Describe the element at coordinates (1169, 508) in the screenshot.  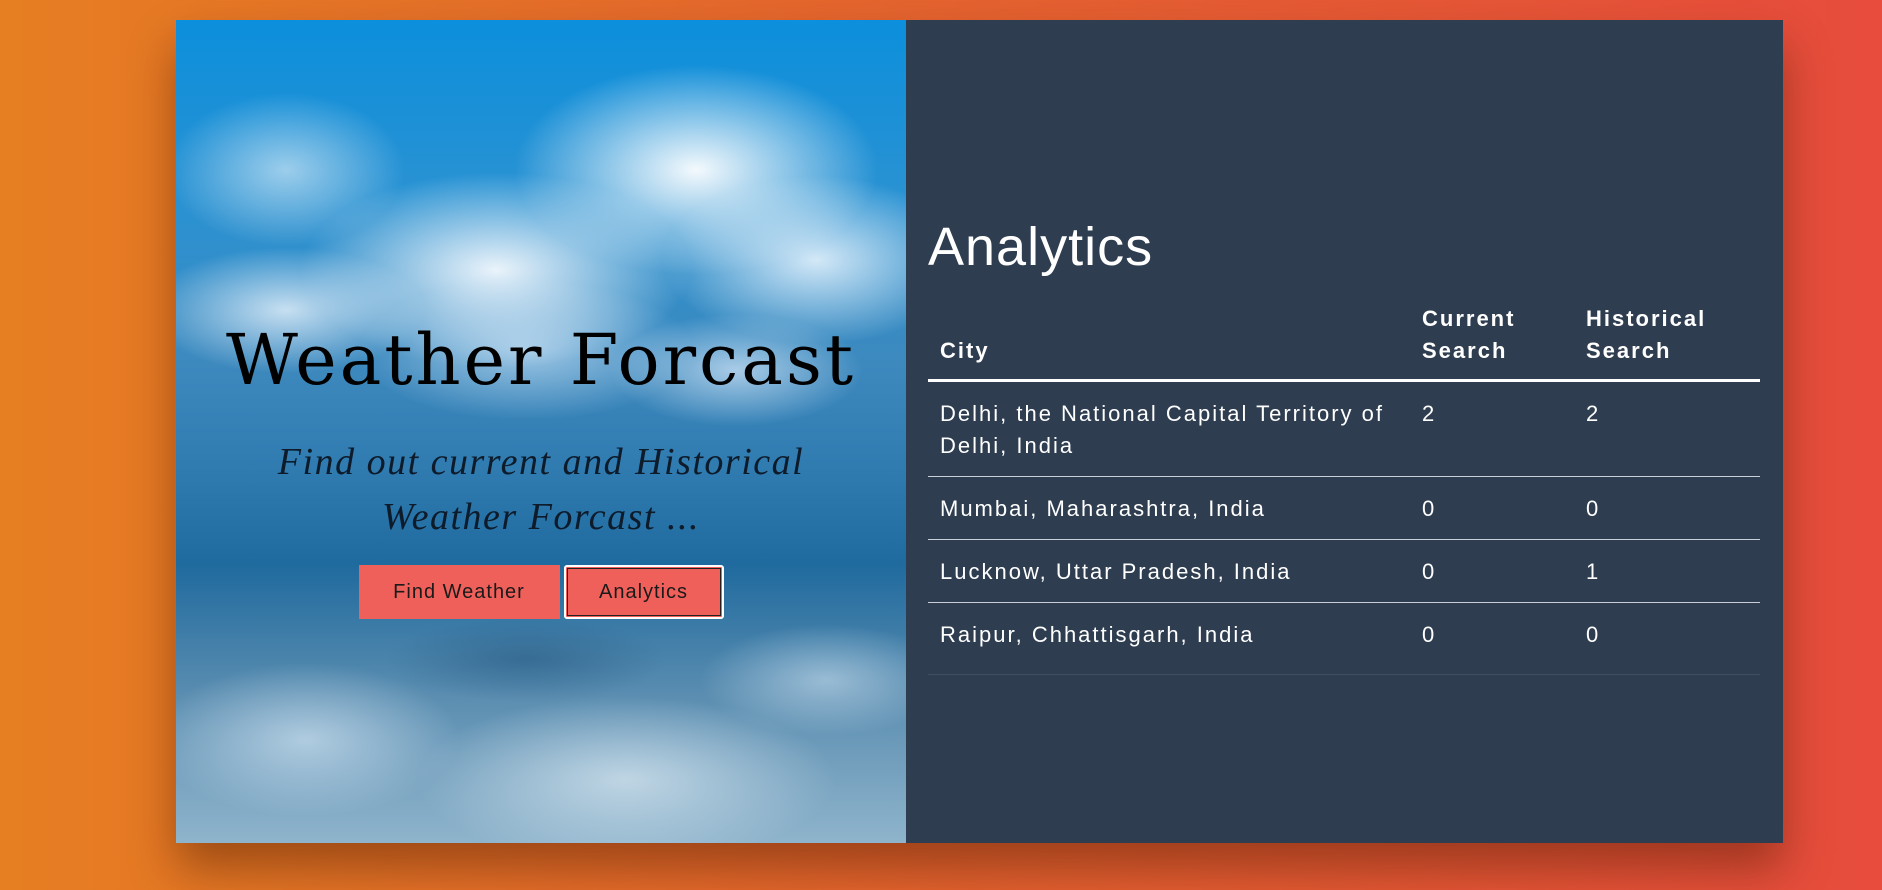
I see `city-cell: Mumbai, Maharashtra, India` at that location.